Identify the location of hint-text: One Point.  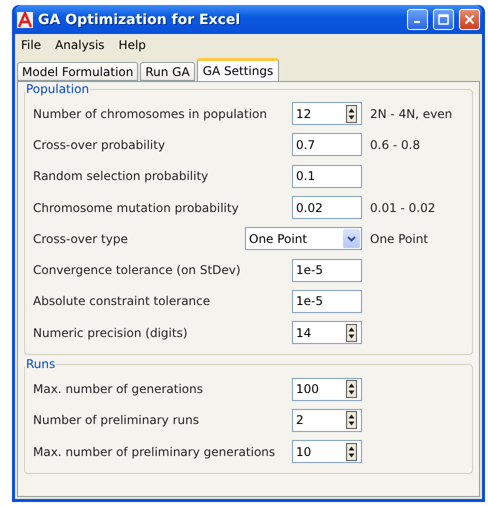
(399, 239).